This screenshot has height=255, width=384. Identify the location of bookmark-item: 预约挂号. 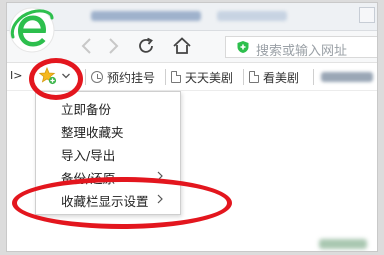
(123, 77).